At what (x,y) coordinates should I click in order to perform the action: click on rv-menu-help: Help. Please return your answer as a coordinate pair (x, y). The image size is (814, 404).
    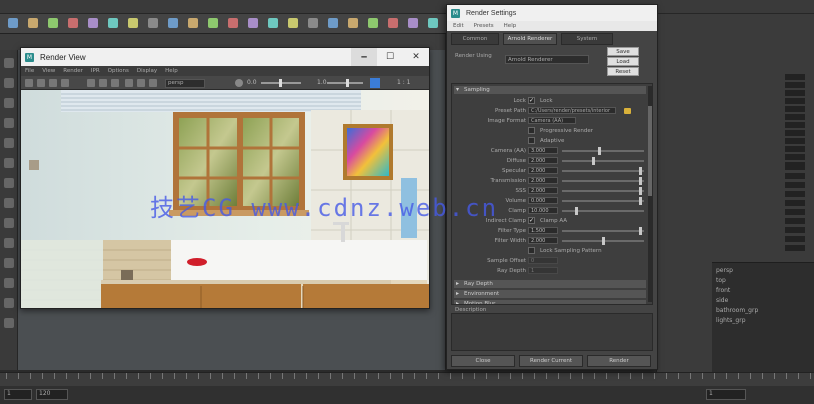
    Looking at the image, I should click on (171, 71).